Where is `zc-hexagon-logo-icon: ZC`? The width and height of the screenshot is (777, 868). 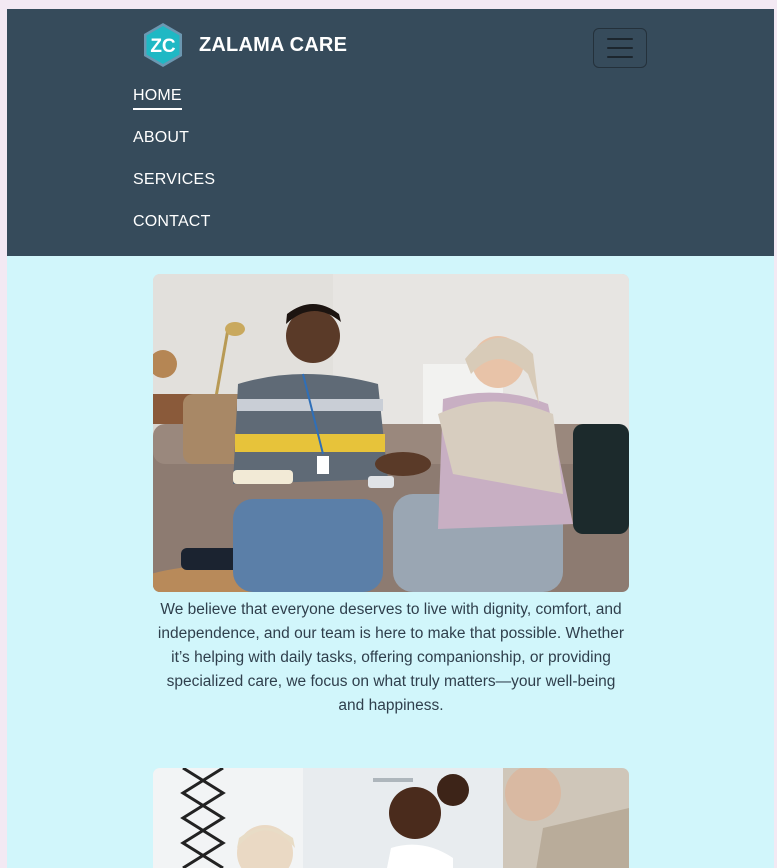 zc-hexagon-logo-icon: ZC is located at coordinates (163, 45).